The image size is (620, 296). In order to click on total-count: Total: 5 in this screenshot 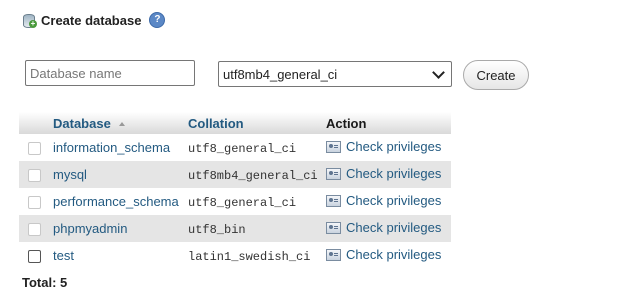, I will do `click(45, 282)`.